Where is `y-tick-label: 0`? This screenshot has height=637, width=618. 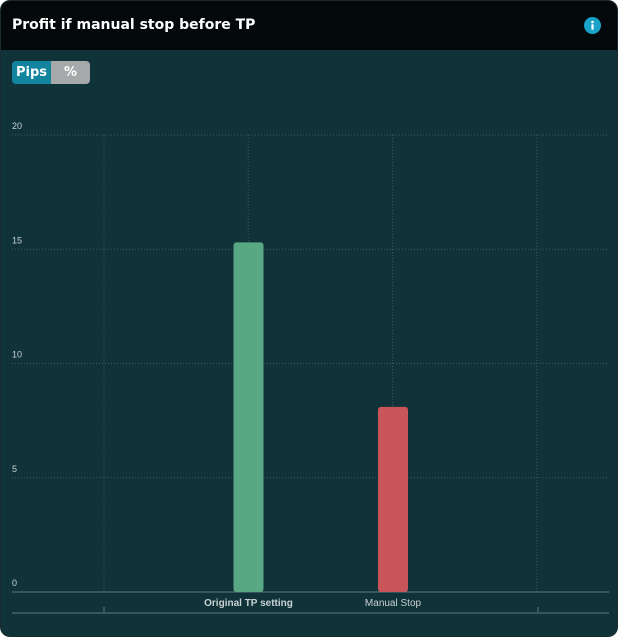 y-tick-label: 0 is located at coordinates (14, 583).